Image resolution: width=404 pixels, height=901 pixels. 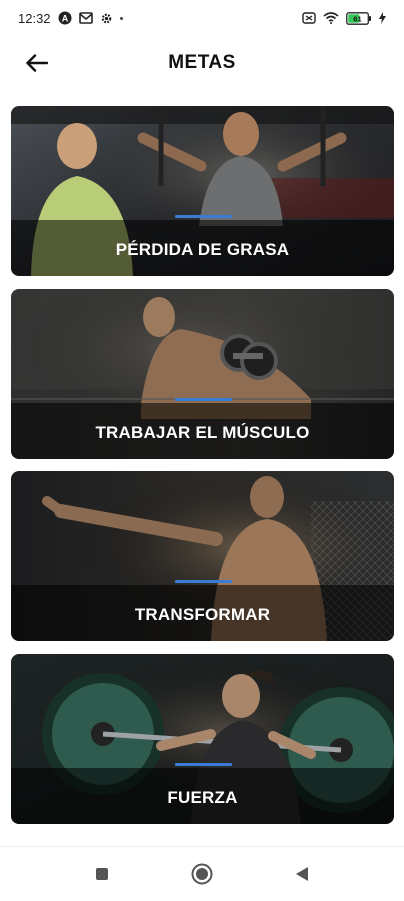 I want to click on app-header: METAS, so click(x=202, y=63).